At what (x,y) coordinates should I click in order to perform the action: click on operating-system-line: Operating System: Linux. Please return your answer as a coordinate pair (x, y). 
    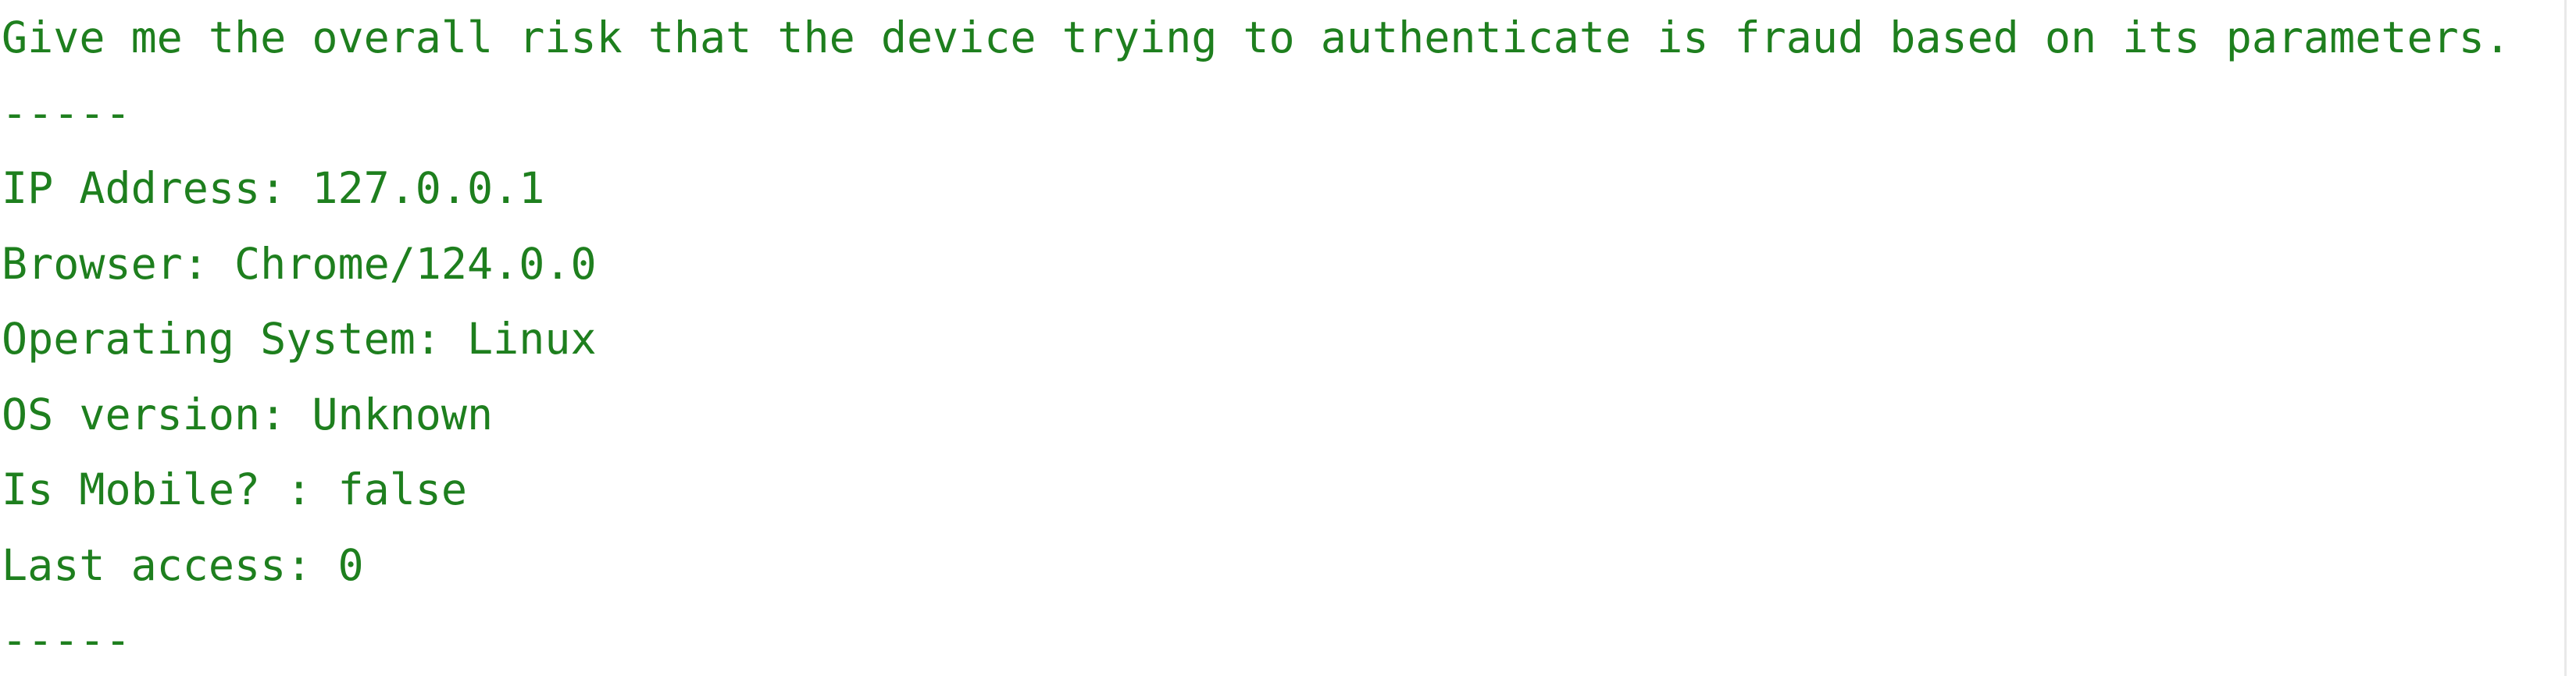
    Looking at the image, I should click on (299, 339).